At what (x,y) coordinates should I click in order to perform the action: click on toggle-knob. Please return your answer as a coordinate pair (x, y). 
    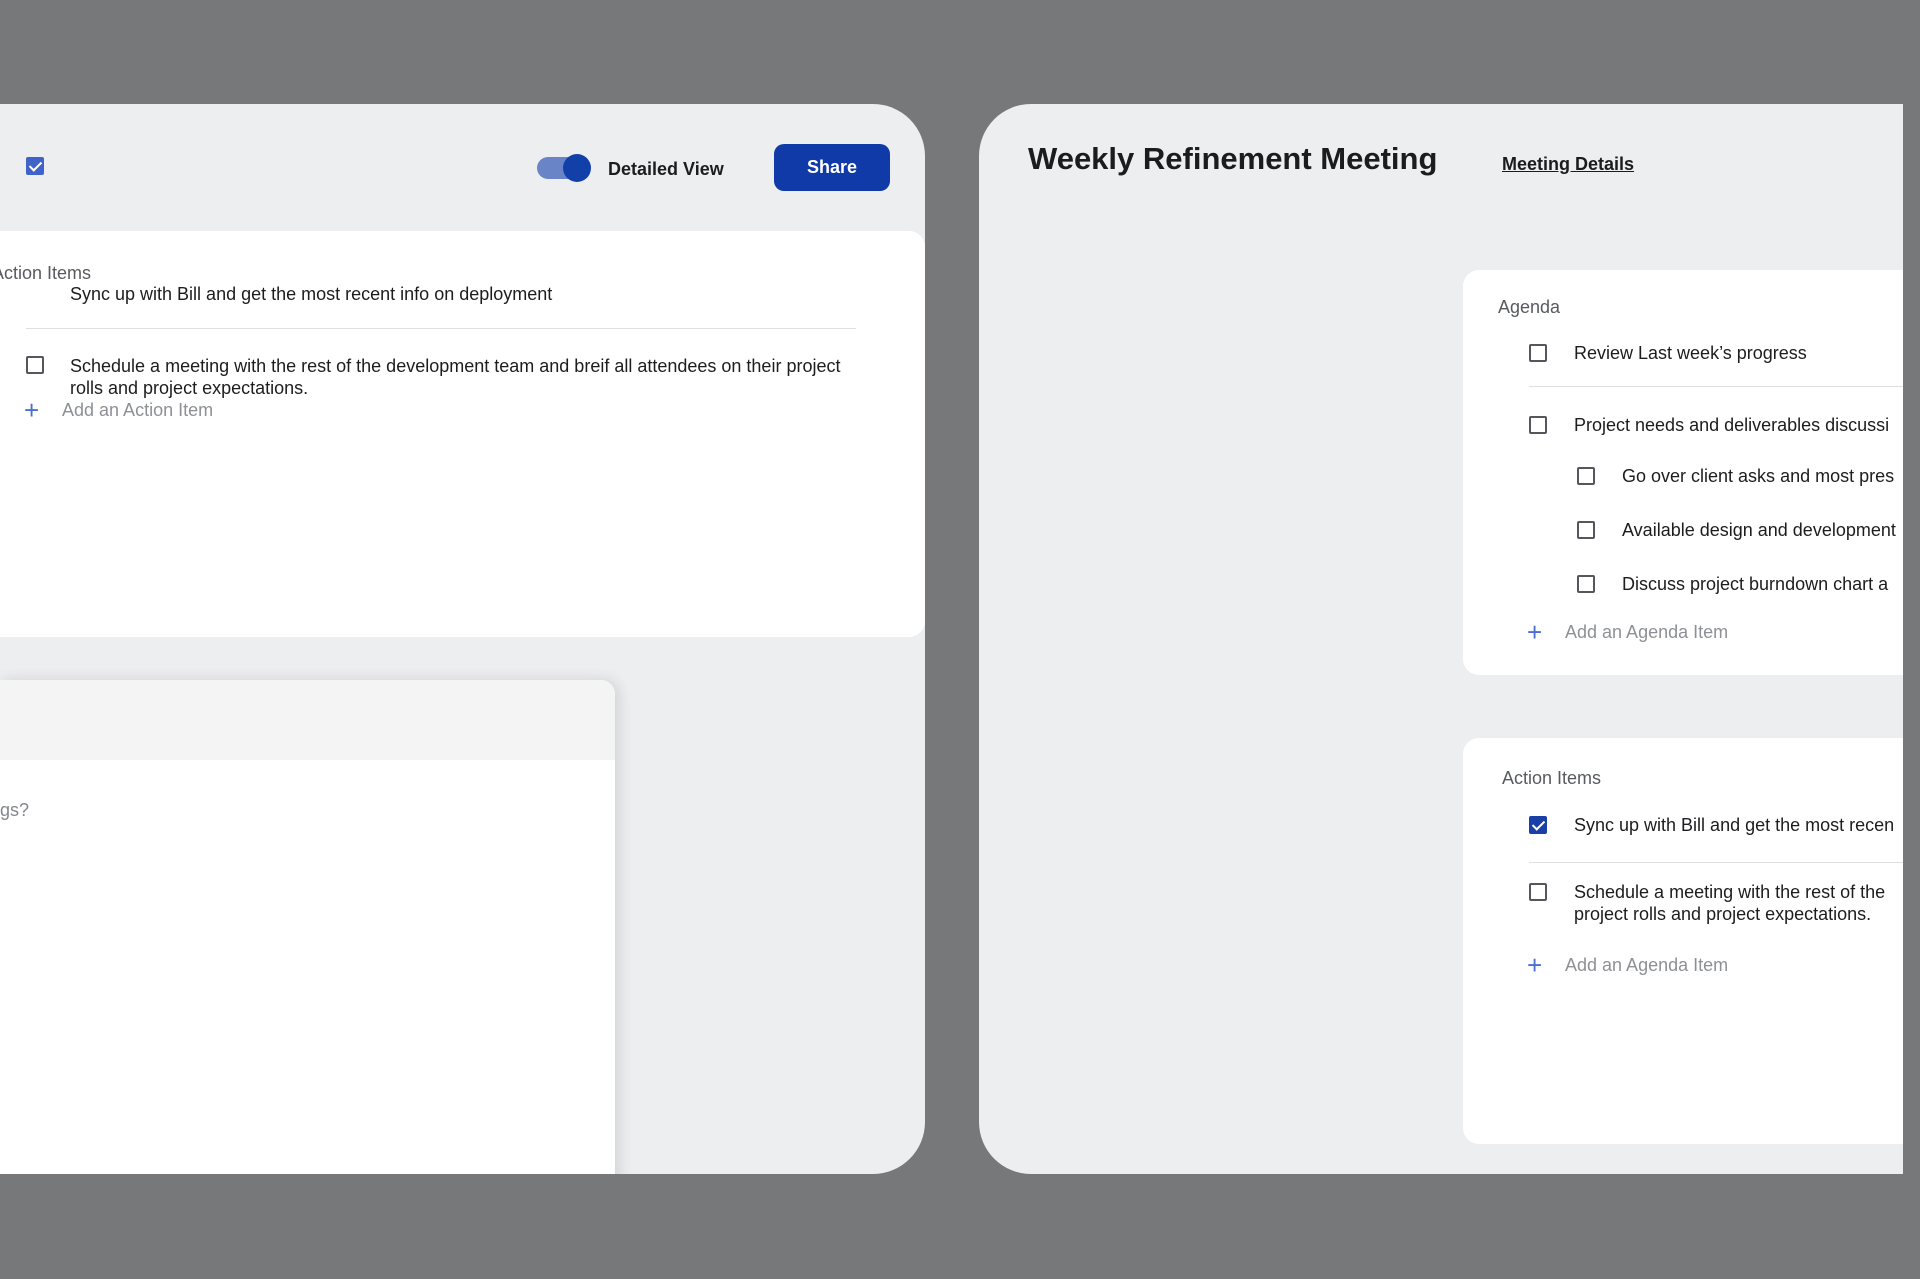
    Looking at the image, I should click on (577, 168).